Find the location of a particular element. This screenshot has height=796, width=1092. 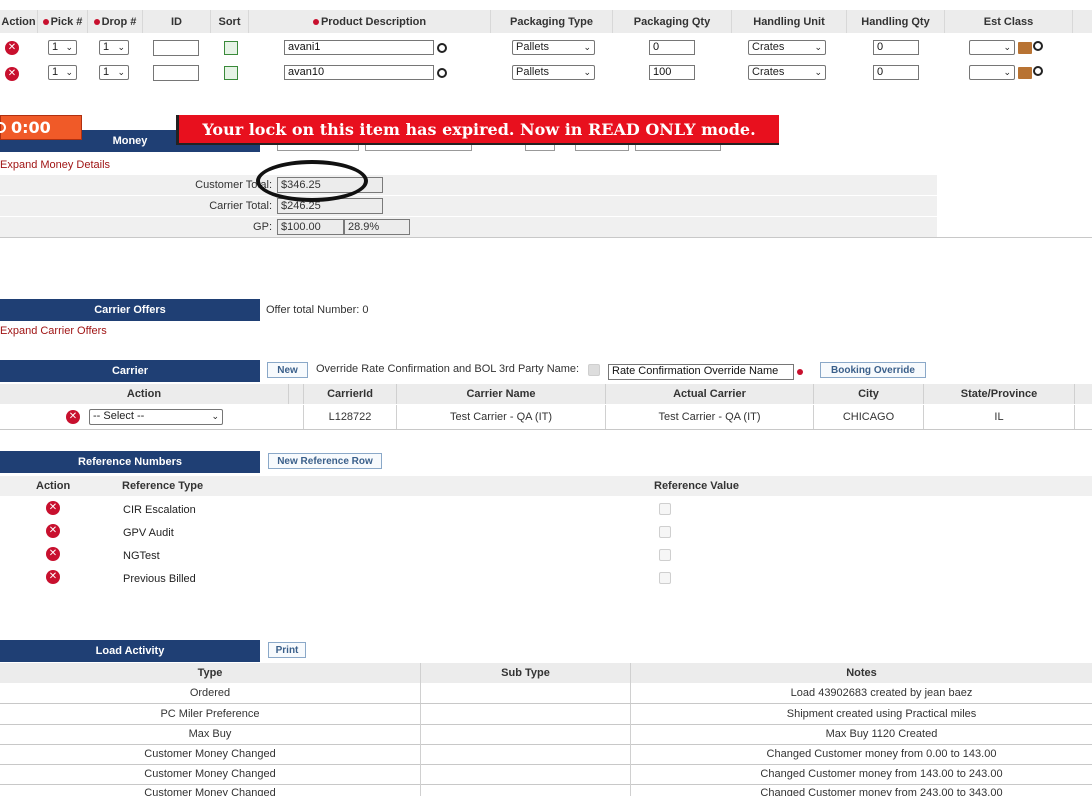

col-header-drop: Drop # is located at coordinates (115, 21).